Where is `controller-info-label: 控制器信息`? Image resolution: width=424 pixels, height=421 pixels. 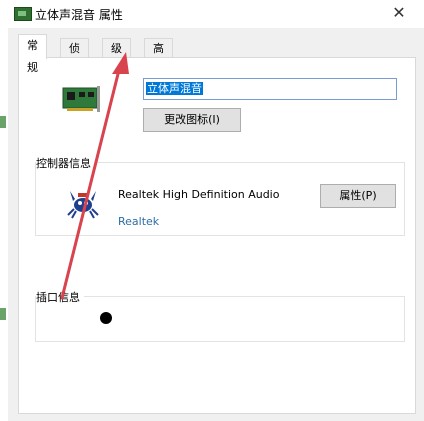 controller-info-label: 控制器信息 is located at coordinates (65, 163).